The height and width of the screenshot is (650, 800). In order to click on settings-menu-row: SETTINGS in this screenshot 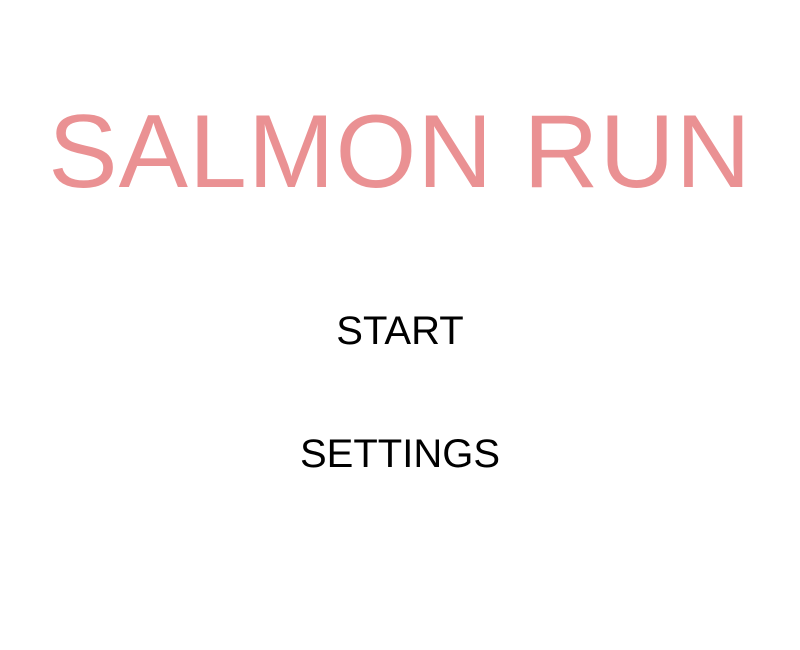, I will do `click(400, 454)`.